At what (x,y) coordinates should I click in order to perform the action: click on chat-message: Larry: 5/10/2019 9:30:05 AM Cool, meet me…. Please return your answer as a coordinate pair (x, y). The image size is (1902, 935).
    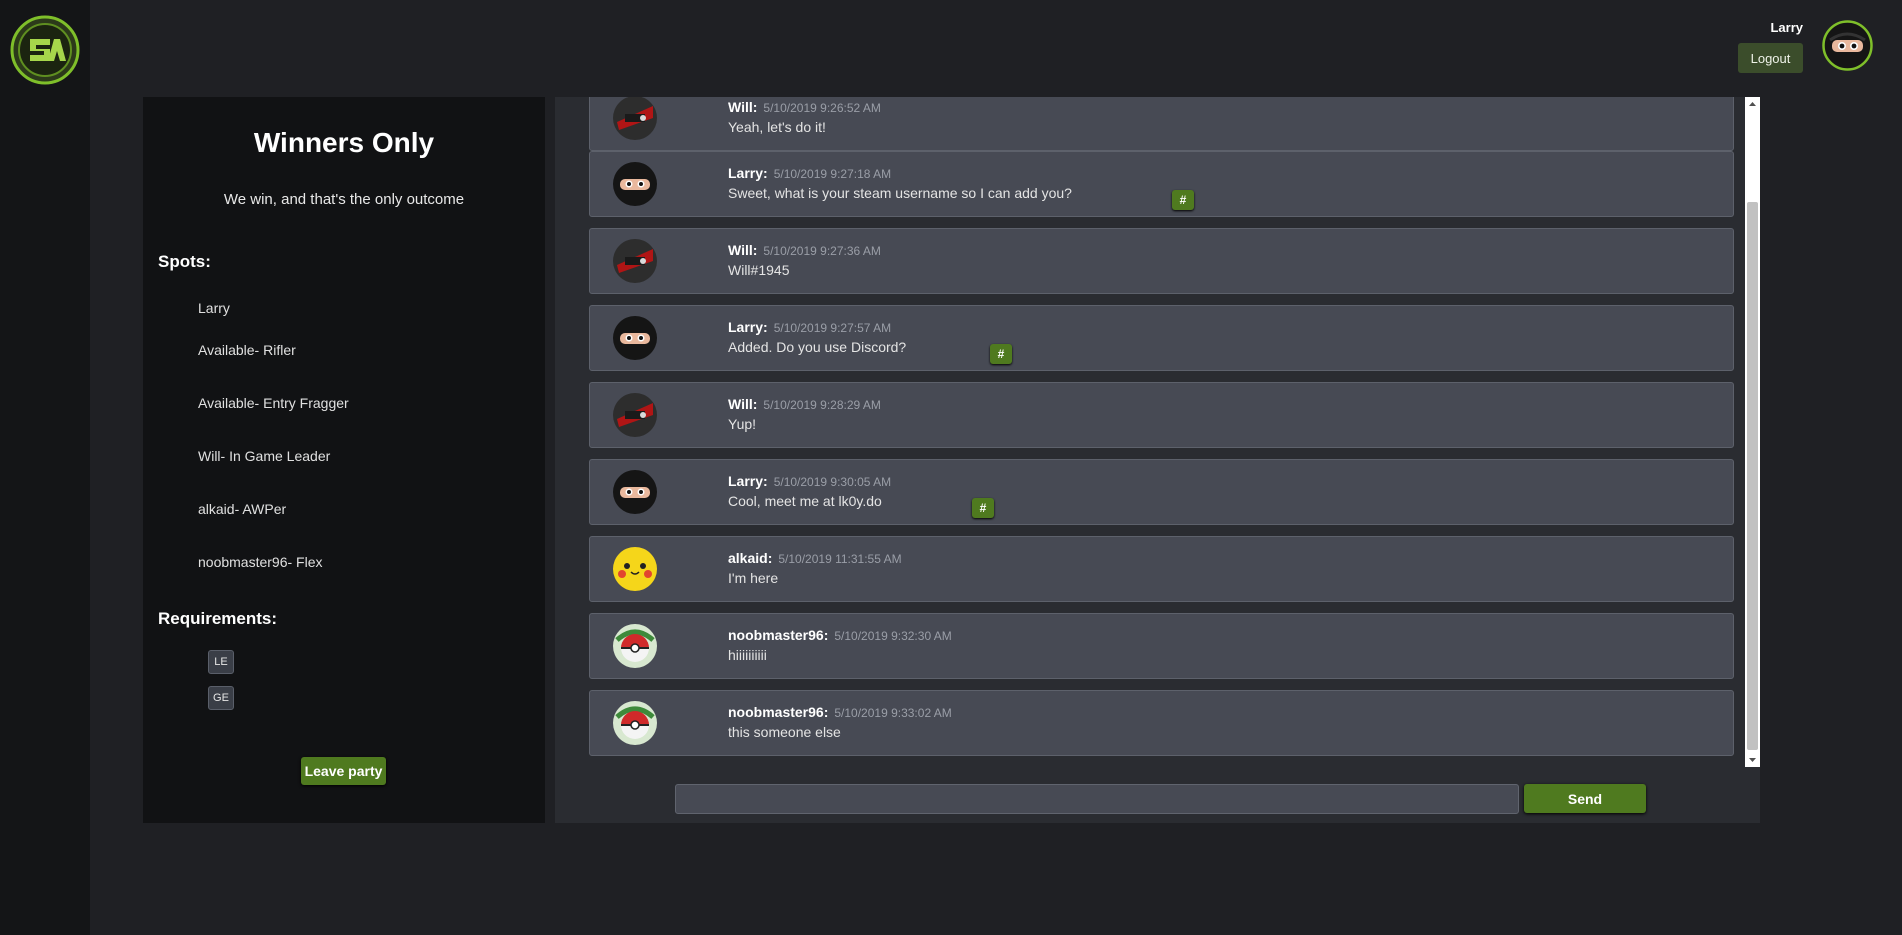
    Looking at the image, I should click on (1161, 492).